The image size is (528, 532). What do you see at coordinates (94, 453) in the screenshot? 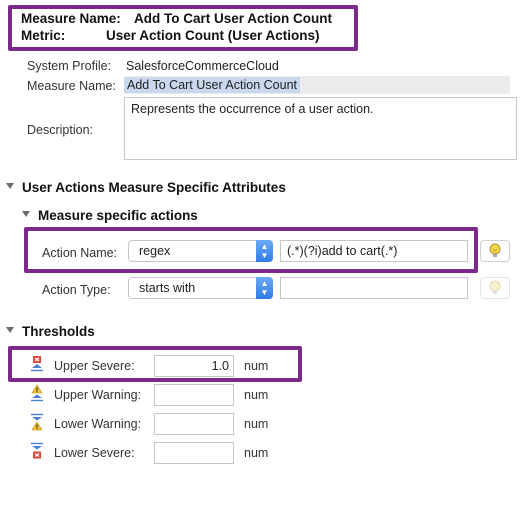
I see `lower-severe-label: Lower Severe:` at bounding box center [94, 453].